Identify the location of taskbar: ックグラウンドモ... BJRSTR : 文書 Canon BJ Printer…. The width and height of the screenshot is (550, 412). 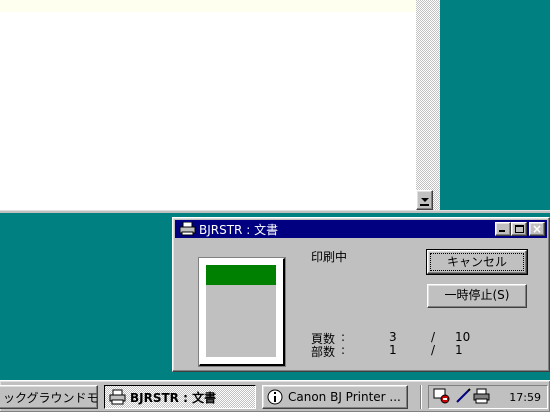
(275, 396).